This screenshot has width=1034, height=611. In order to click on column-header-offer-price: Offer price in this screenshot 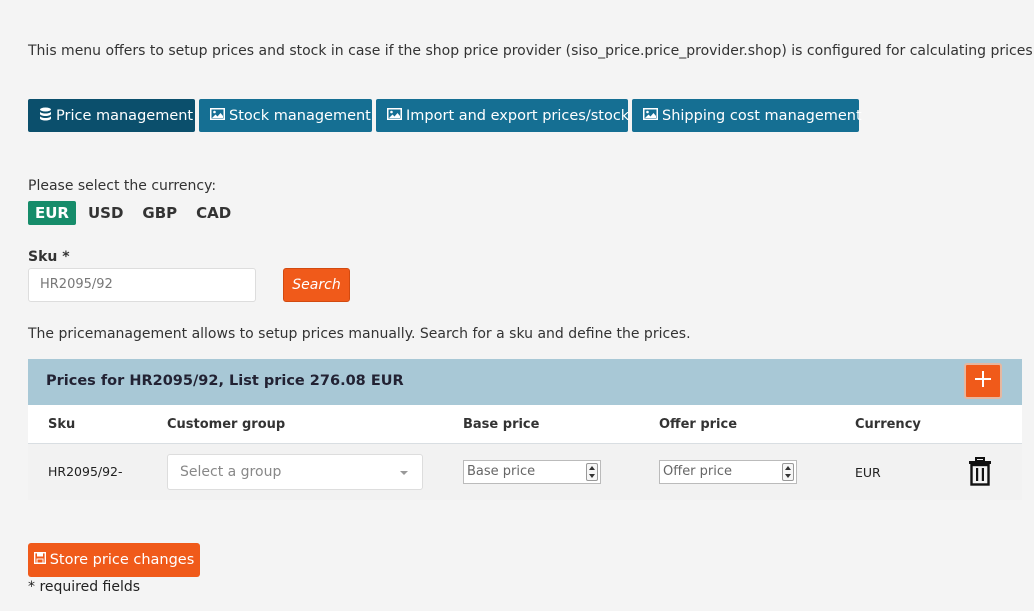, I will do `click(698, 424)`.